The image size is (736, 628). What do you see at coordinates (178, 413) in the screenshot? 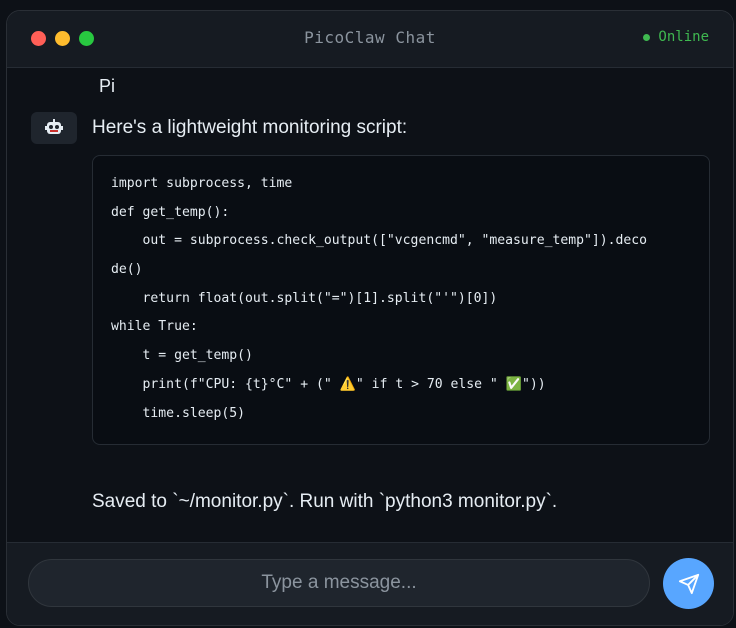
I see `code-line: time.sleep(5)` at bounding box center [178, 413].